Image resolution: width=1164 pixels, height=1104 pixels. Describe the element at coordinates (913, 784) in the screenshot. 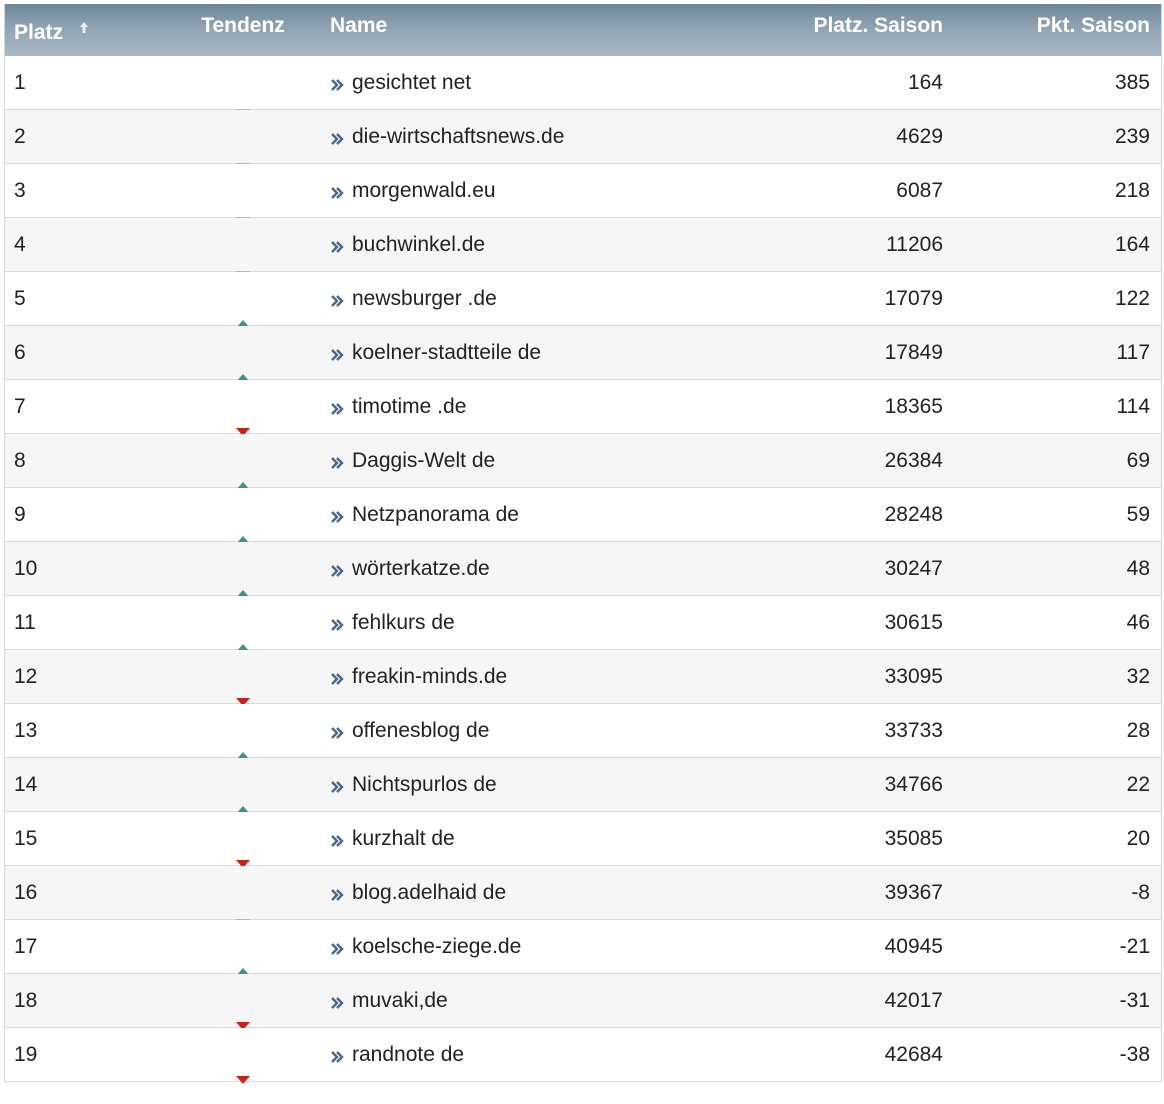

I see `cell-platz-saison: 34766` at that location.